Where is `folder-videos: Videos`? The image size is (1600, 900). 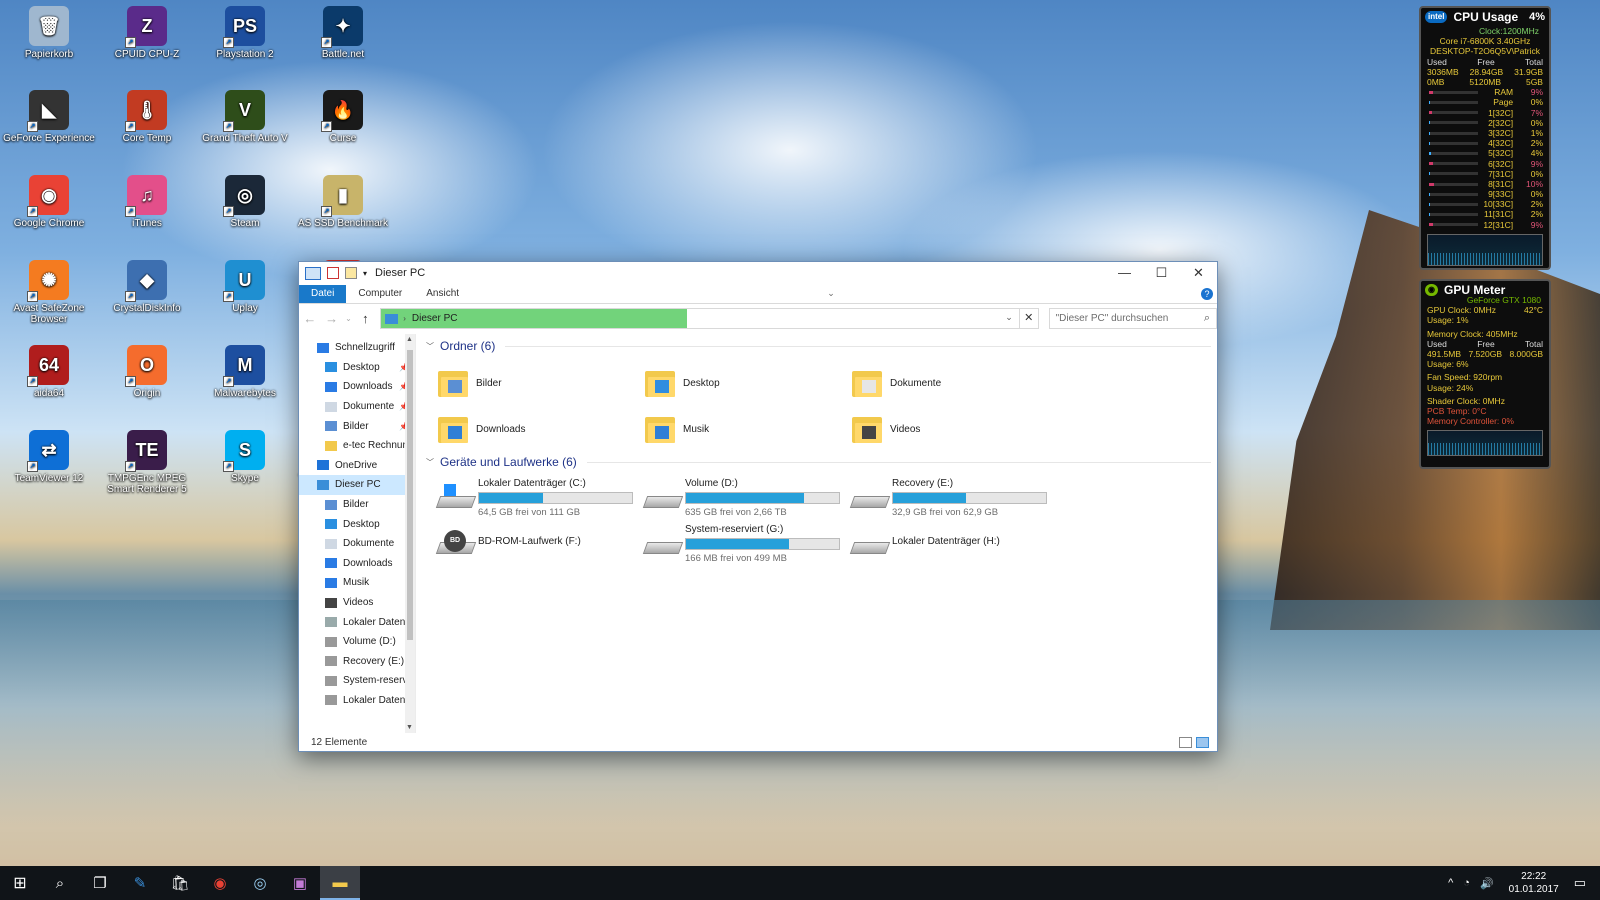 folder-videos: Videos is located at coordinates (955, 429).